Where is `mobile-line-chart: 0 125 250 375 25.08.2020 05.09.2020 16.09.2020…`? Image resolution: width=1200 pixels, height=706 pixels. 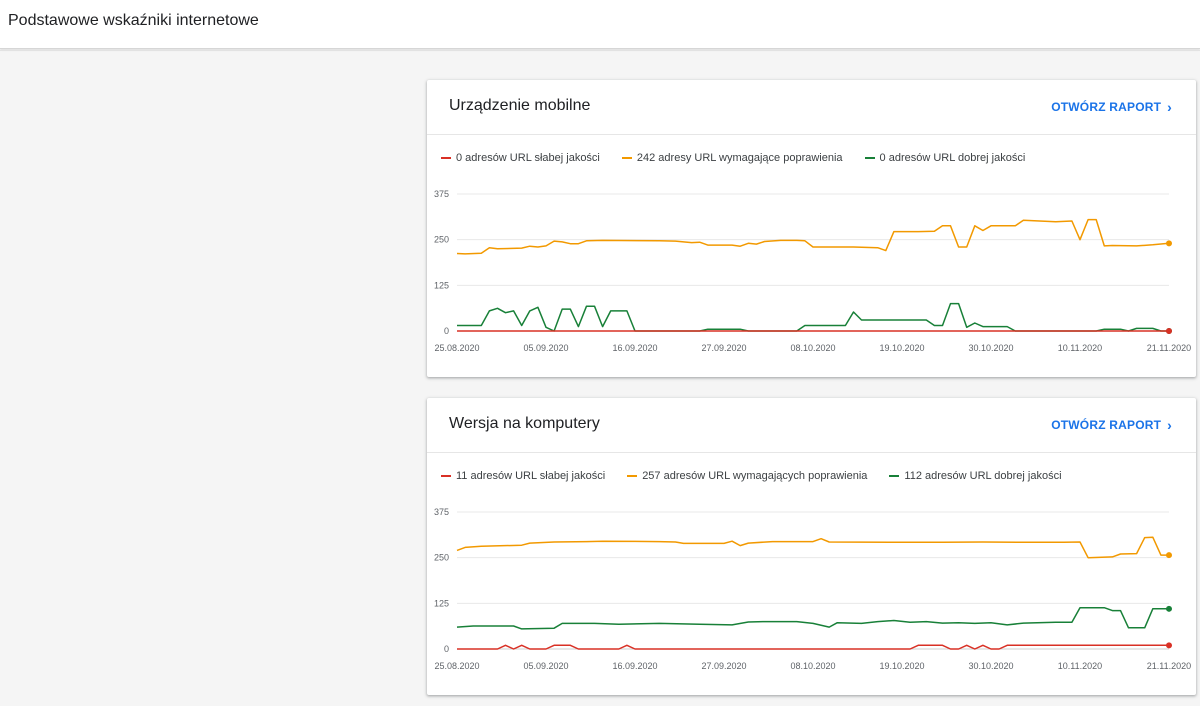 mobile-line-chart: 0 125 250 375 25.08.2020 05.09.2020 16.09.2020… is located at coordinates (812, 271).